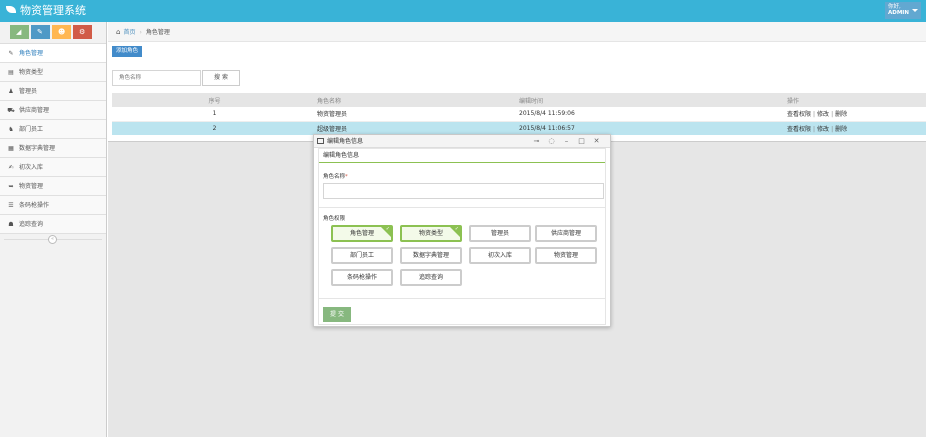 This screenshot has width=926, height=437. Describe the element at coordinates (11, 224) in the screenshot. I see `menu-icon: ☗` at that location.